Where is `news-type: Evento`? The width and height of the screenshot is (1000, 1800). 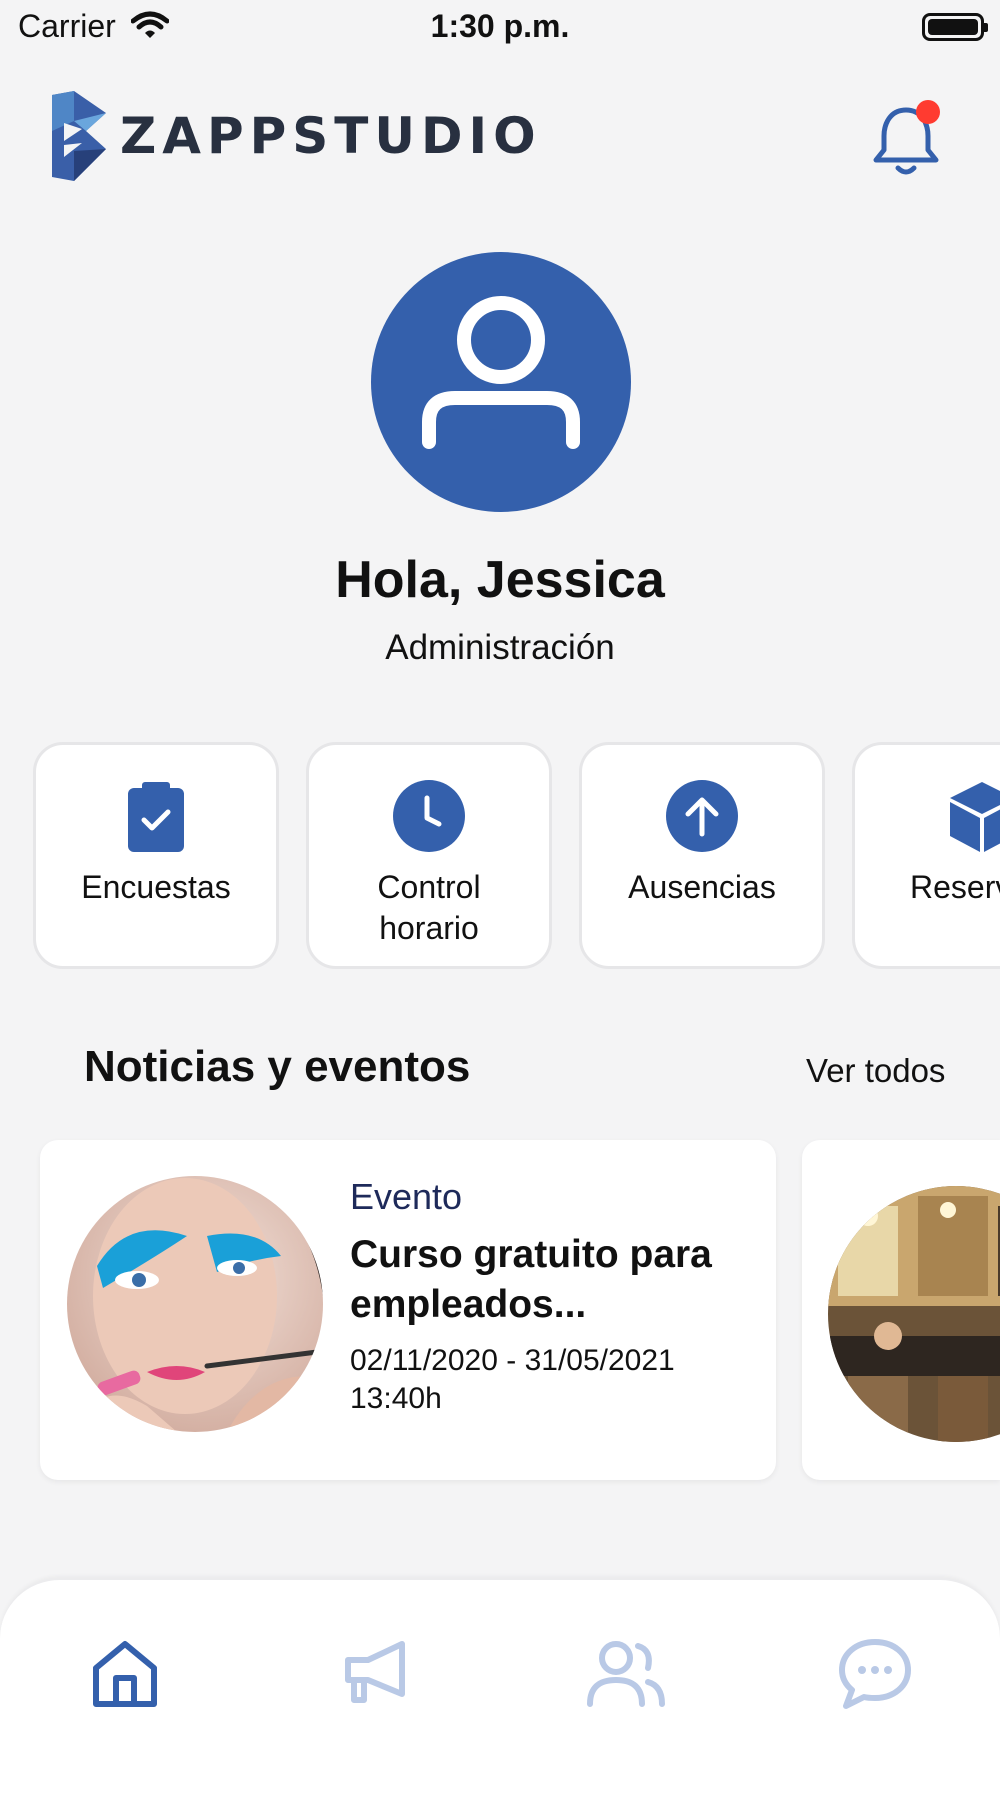 news-type: Evento is located at coordinates (406, 1196).